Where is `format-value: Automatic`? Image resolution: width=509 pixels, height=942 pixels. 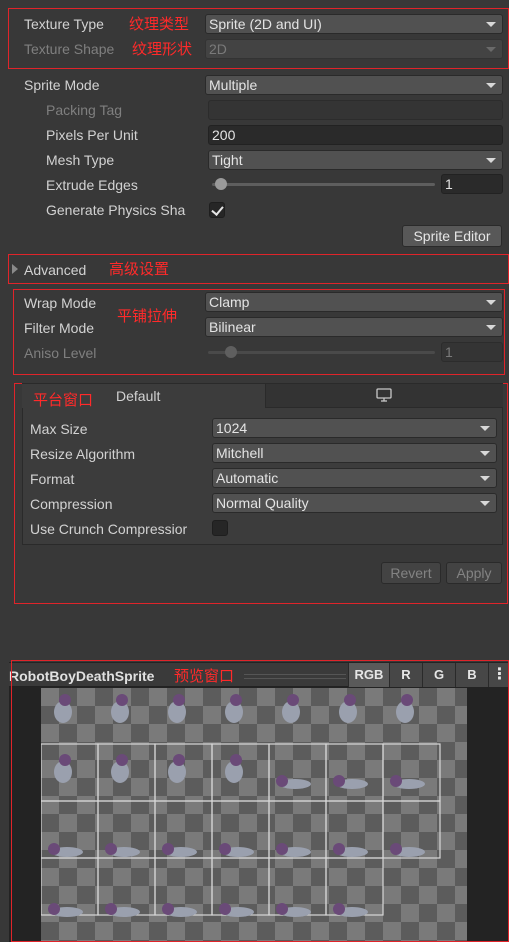
format-value: Automatic is located at coordinates (247, 478).